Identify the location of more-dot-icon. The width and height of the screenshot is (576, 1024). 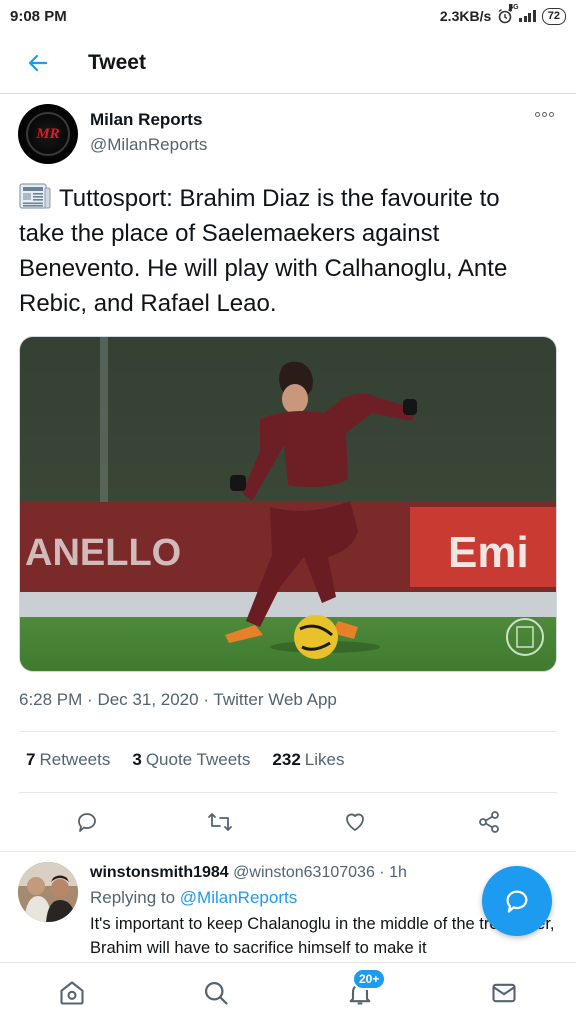
(537, 114).